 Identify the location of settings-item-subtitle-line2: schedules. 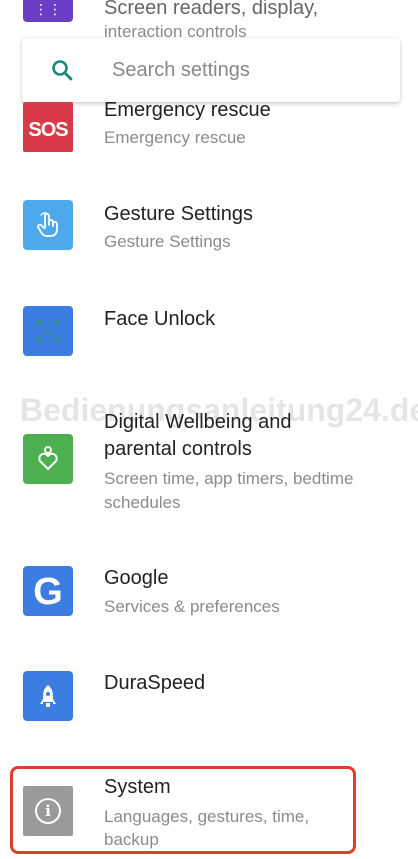
(142, 502).